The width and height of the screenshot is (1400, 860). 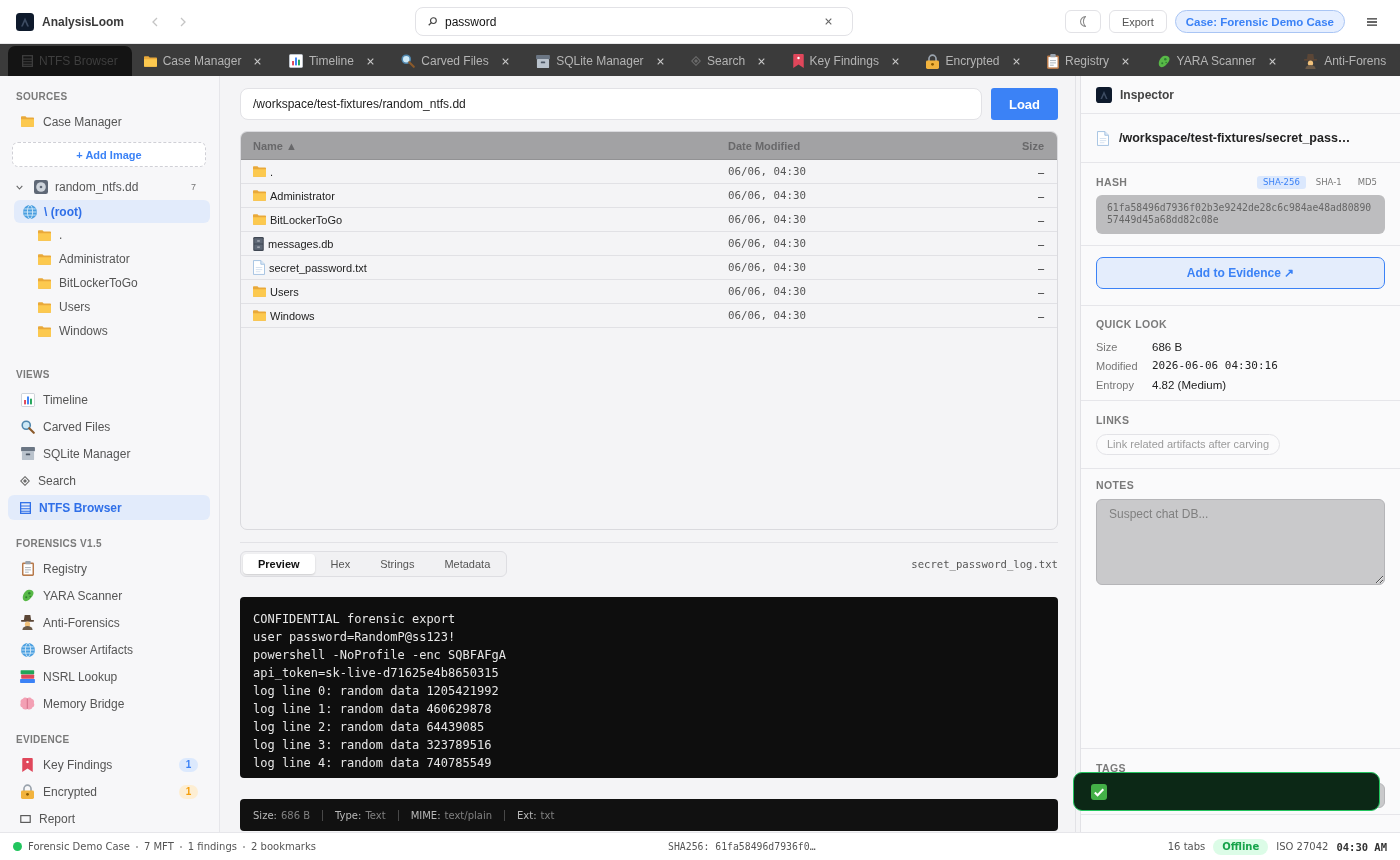 I want to click on sidebar-item: Carved Files, so click(x=109, y=426).